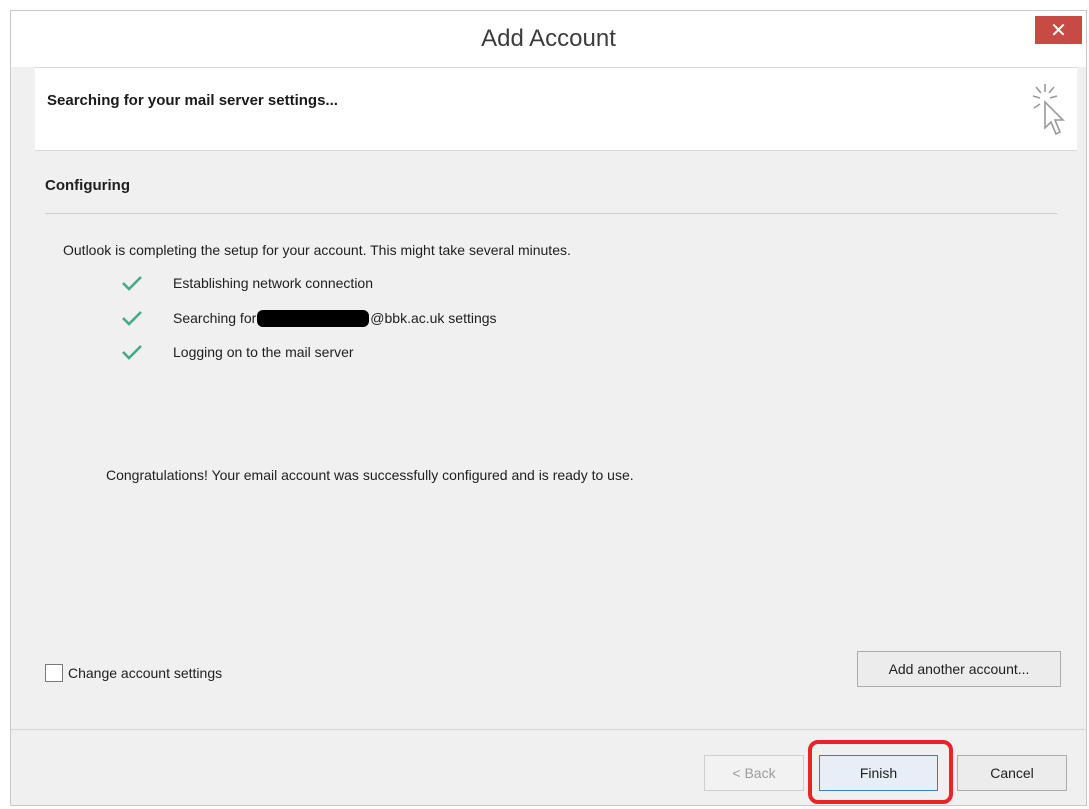 This screenshot has width=1089, height=809. I want to click on step-label: Establishing network connection, so click(273, 283).